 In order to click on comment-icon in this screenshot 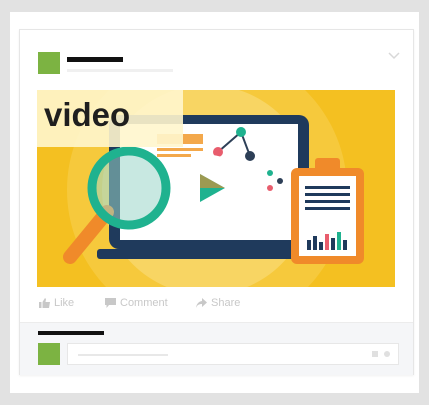, I will do `click(110, 303)`.